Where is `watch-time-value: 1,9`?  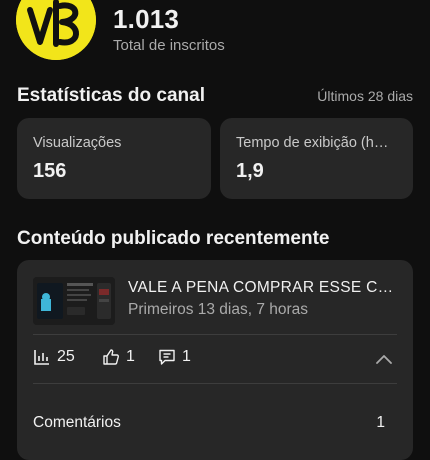 watch-time-value: 1,9 is located at coordinates (250, 171).